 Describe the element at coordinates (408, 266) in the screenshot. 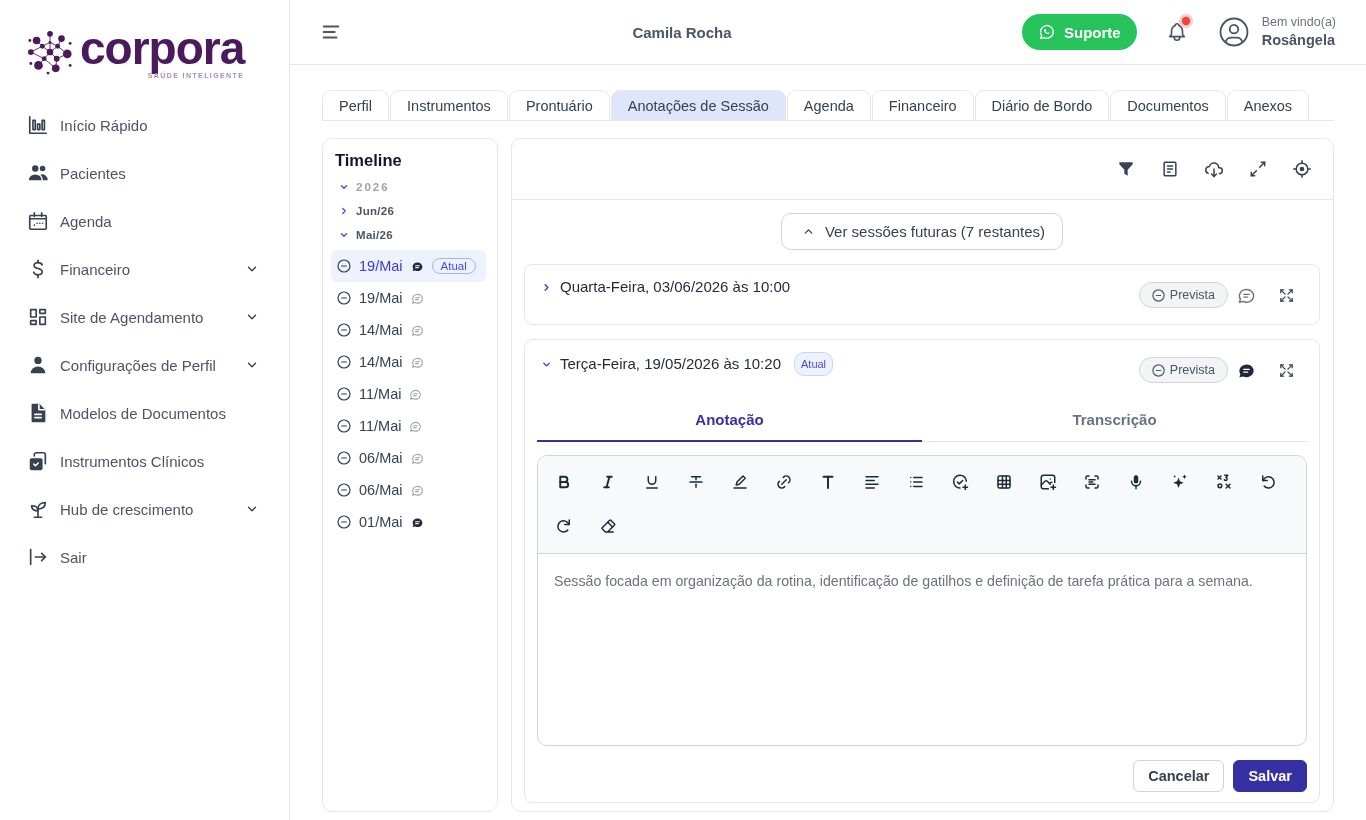

I see `timeline-session: 19/Mai Atual` at that location.